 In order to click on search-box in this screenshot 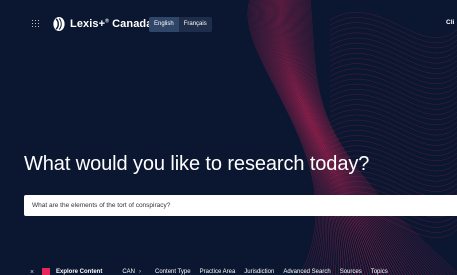, I will do `click(240, 205)`.